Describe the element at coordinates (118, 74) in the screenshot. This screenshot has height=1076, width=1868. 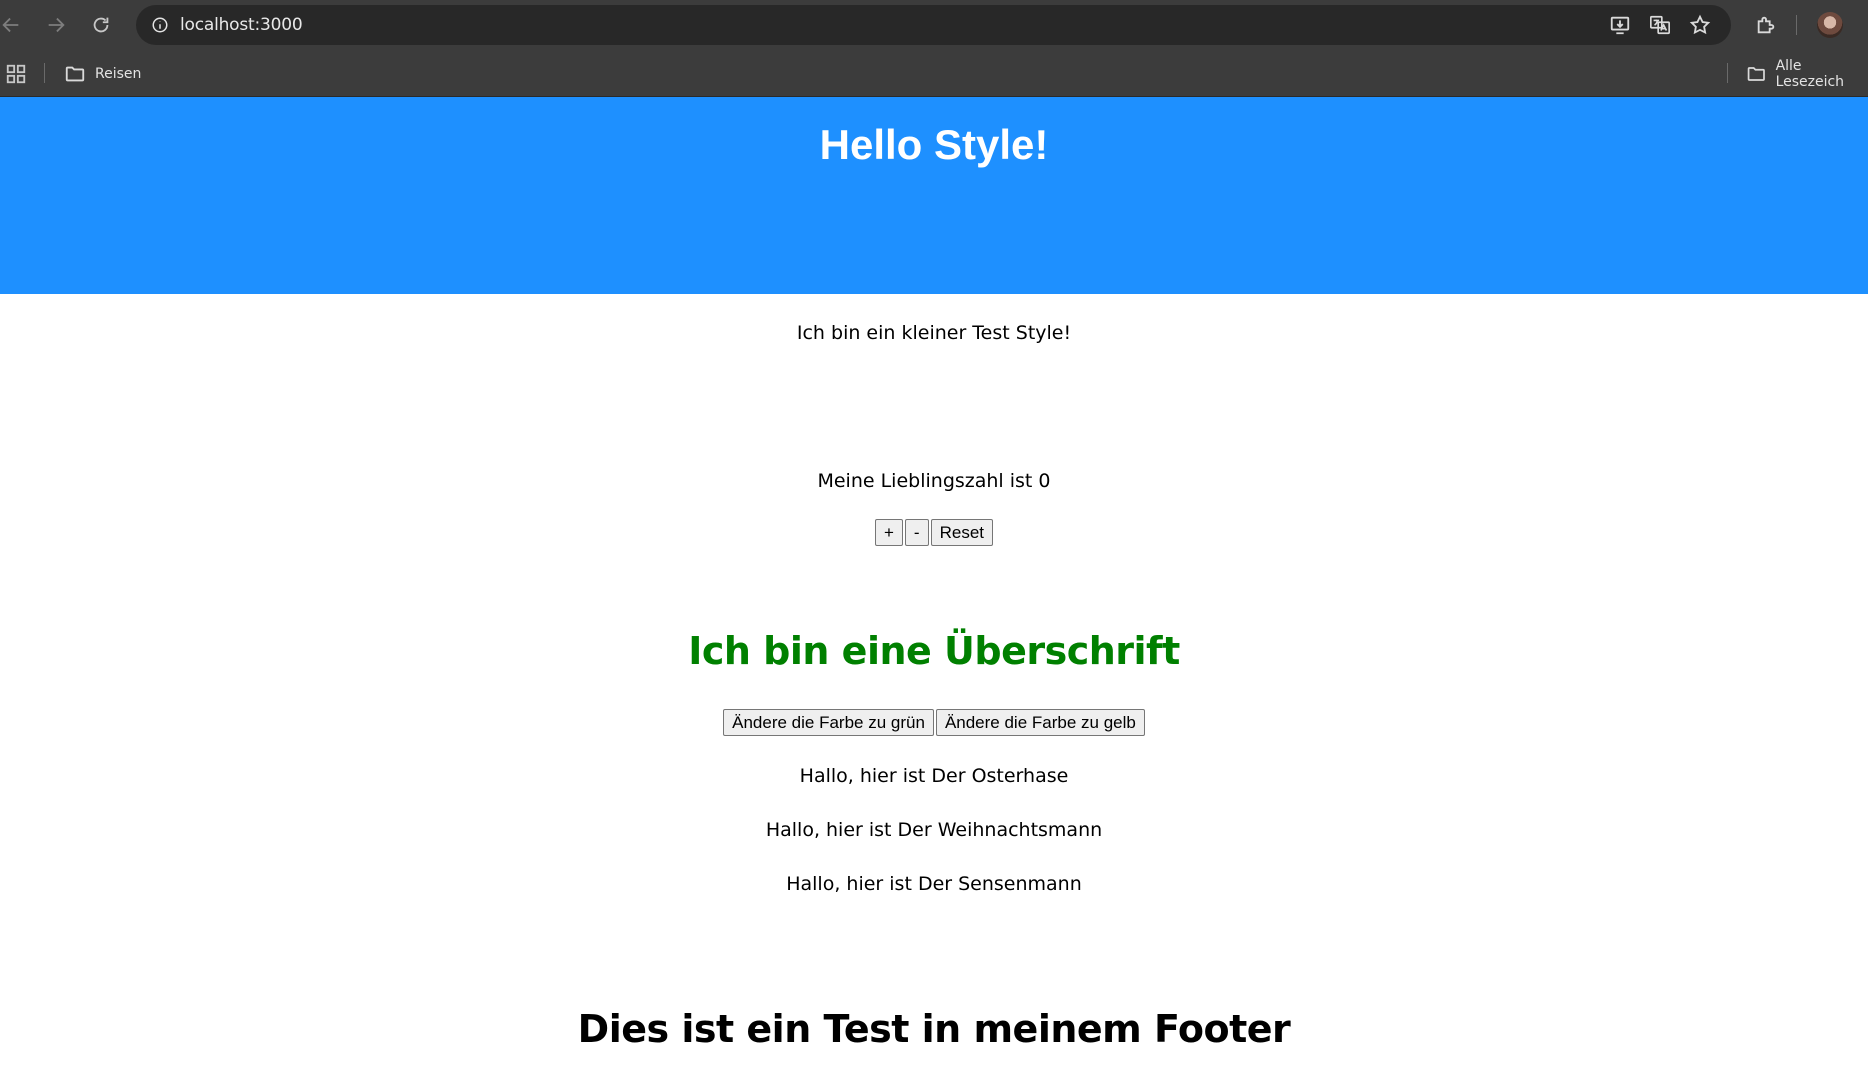
I see `bookmark-label: Reisen` at that location.